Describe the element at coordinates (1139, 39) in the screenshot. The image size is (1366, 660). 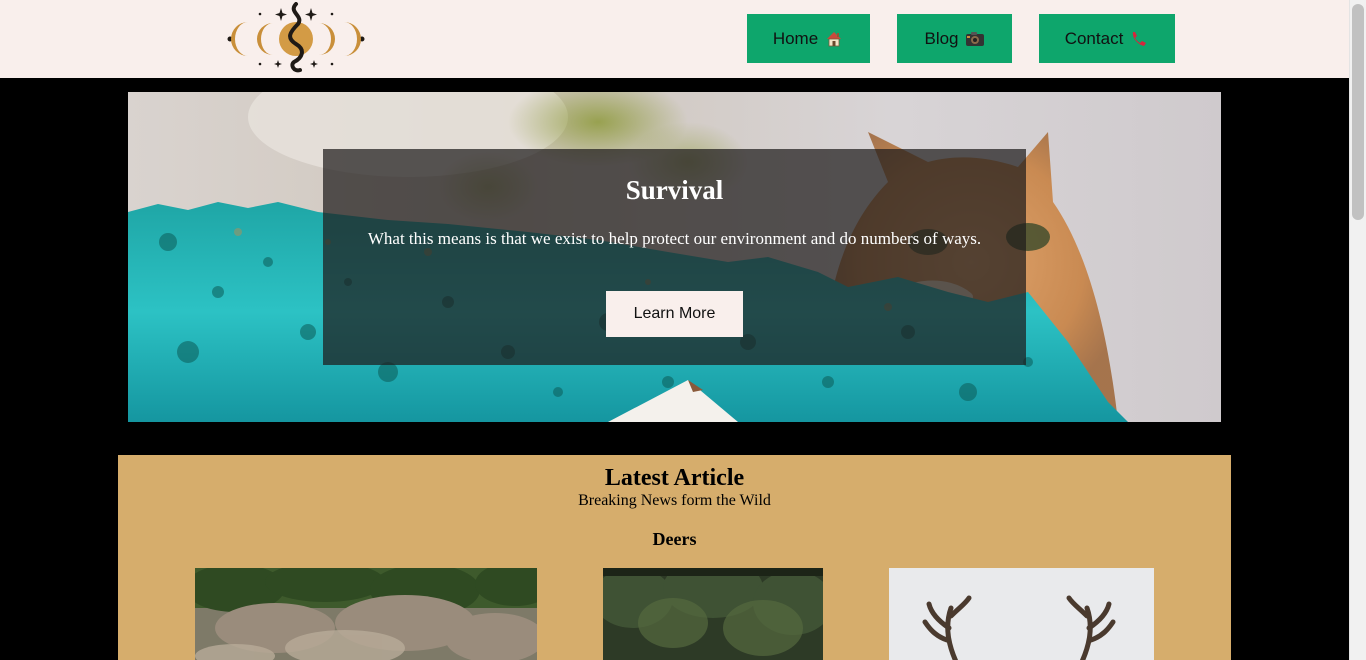
I see `phone-icon` at that location.